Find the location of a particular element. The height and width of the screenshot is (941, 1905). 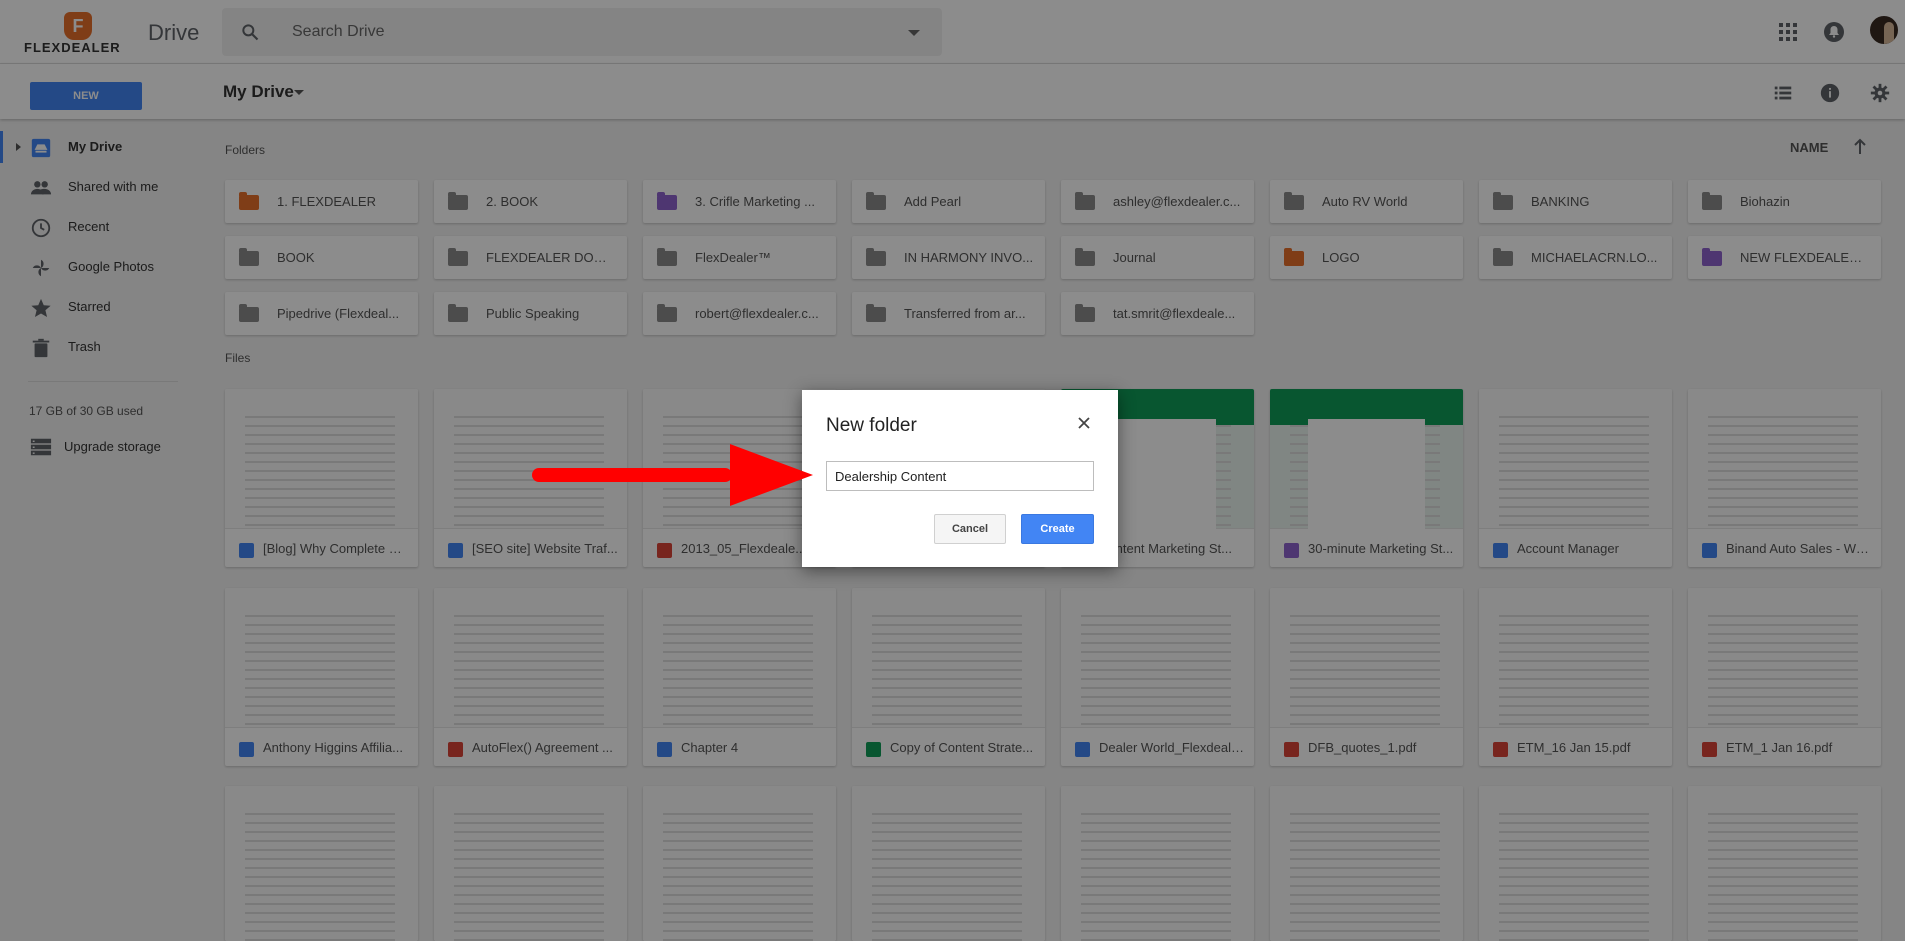

folder-name-input is located at coordinates (960, 476).